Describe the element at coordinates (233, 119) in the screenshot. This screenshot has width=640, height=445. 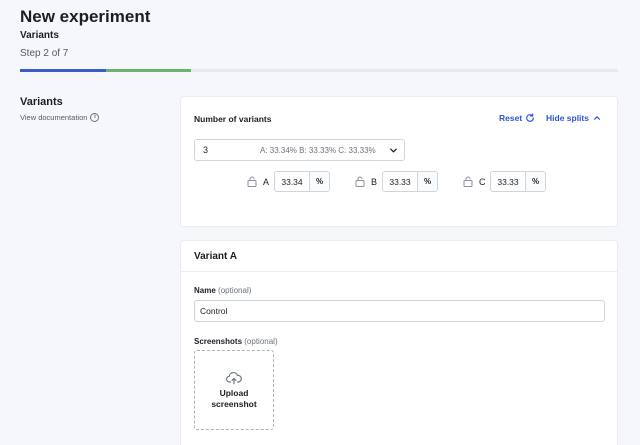
I see `number-of-variants-label: Number of variants` at that location.